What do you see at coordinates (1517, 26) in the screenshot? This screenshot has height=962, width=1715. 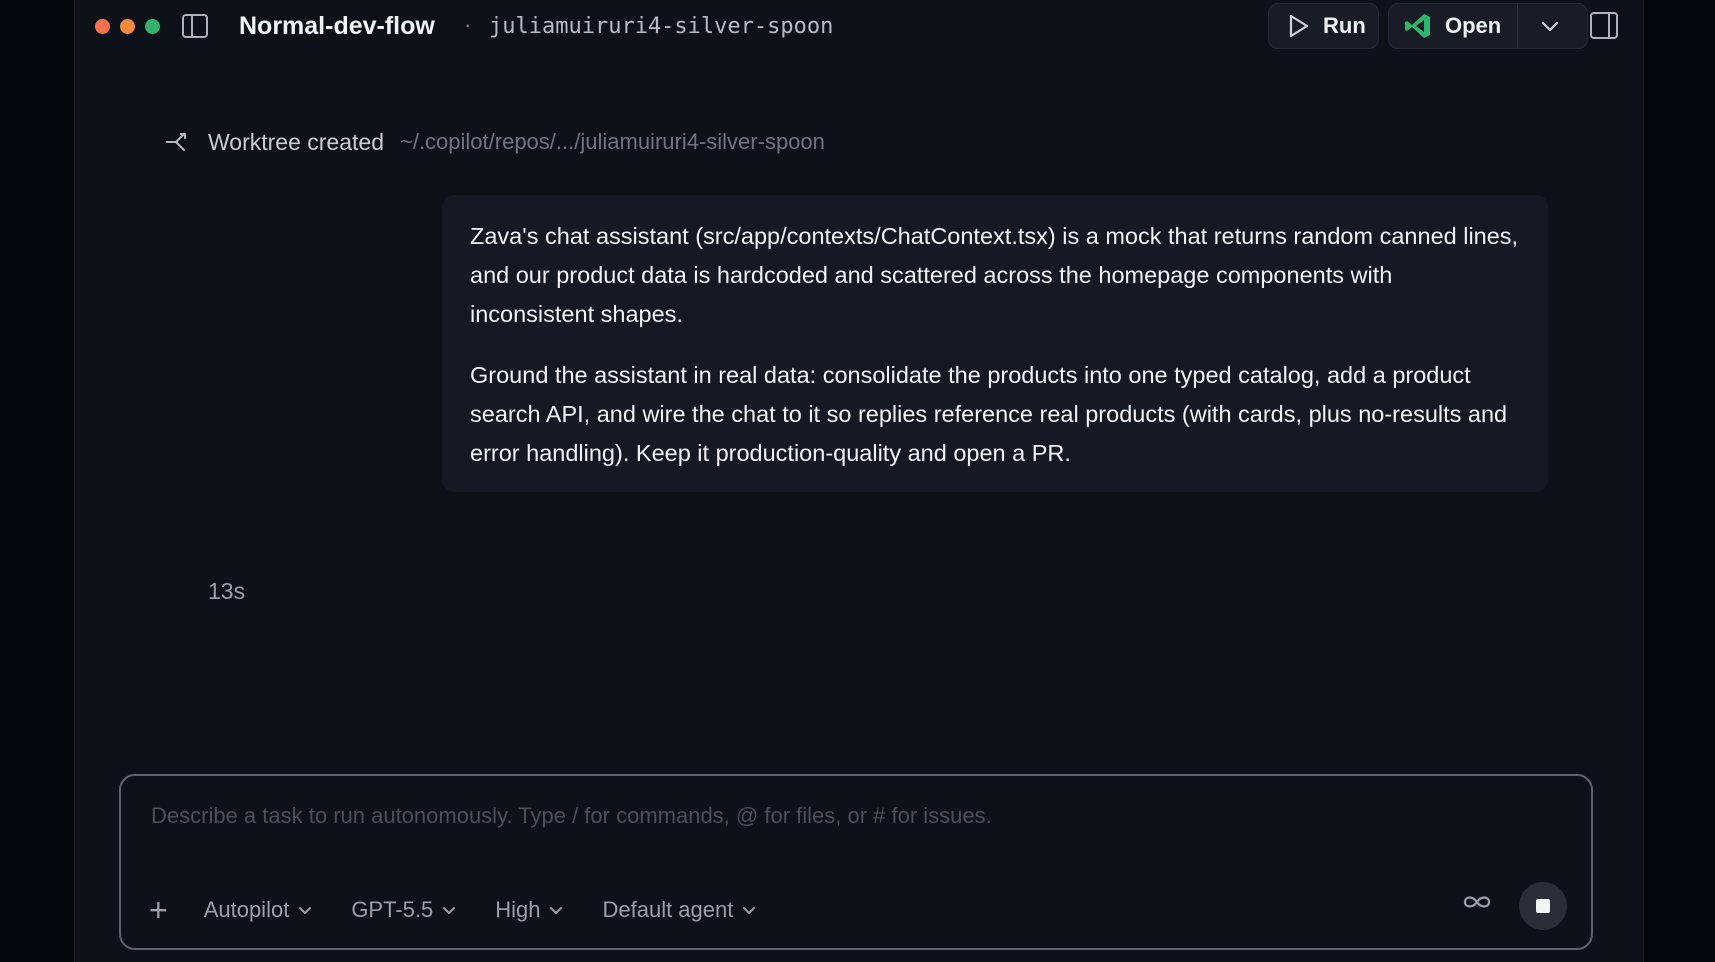 I see `open-divider` at bounding box center [1517, 26].